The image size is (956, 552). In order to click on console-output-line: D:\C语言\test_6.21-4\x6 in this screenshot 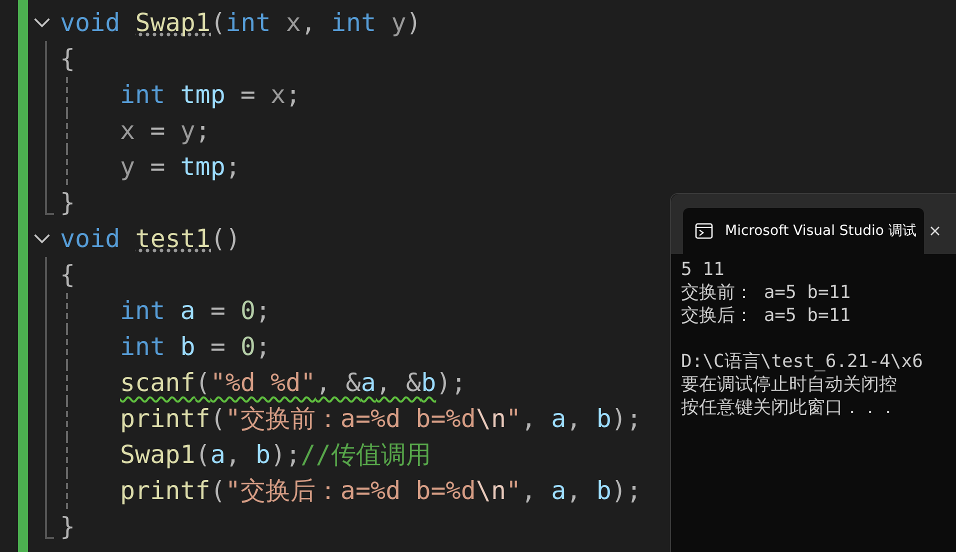, I will do `click(802, 361)`.